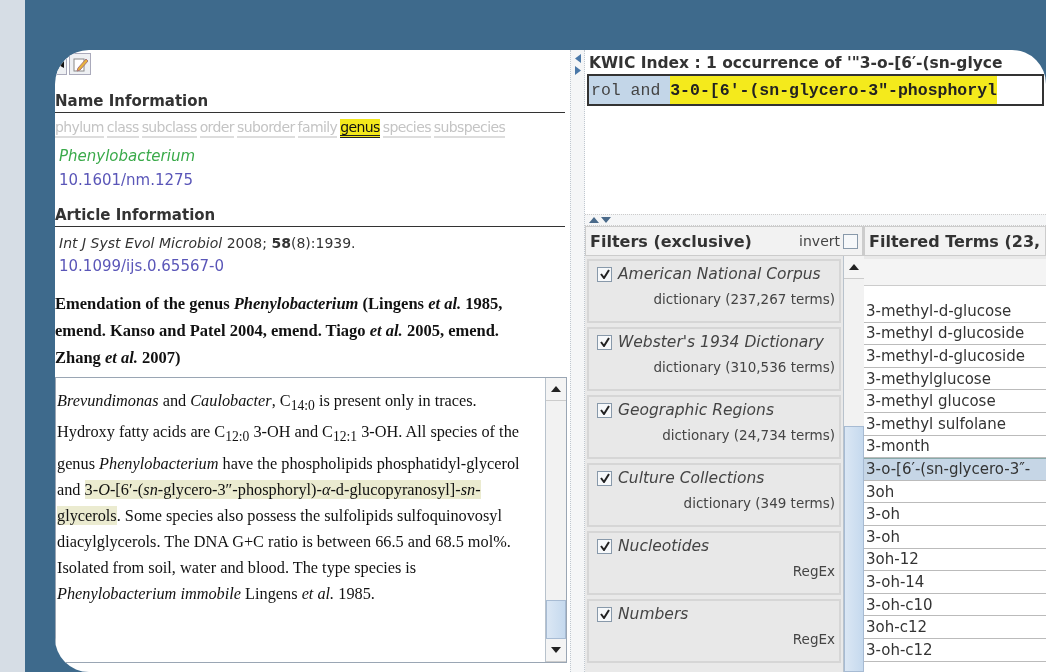  Describe the element at coordinates (288, 497) in the screenshot. I see `description-text: Brevundimonas and Caulobacter, C$_{14:0}$ is present only in traces. Hydroxy fatty acids are C$_{12:0}$ 3-OH and C$_{12:1}$ 3-OH. All species of the genus Phenylobacterium have the phospholipids phosphatidyl-glycerol and 3-O-[6′-(sn-glycero-3″-phosphoryl)-α-d-glucopyranosyl]-sn-glycerols. Some species also possess the sulfolipids sulfoquinovosyl diacylglycerols. The DNA G+C ratio is between 66.5 and 68.5 mol%. Isolated from soil, water and blood. The type species is Phenylobacterium immobile Lingens et al. 1985.` at that location.